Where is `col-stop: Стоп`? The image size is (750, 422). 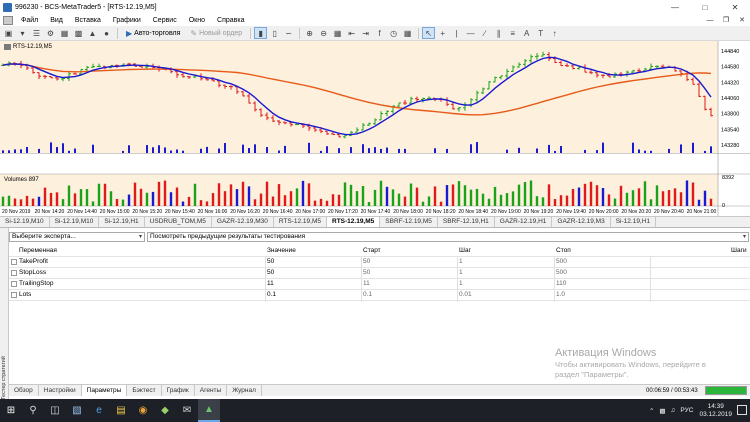 col-stop: Стоп is located at coordinates (563, 251).